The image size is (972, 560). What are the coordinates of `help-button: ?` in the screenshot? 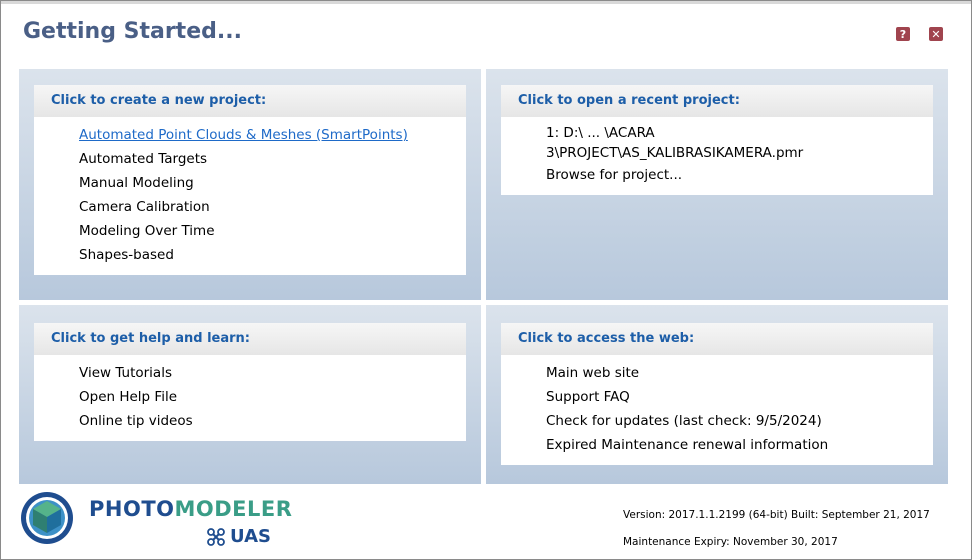 It's located at (903, 34).